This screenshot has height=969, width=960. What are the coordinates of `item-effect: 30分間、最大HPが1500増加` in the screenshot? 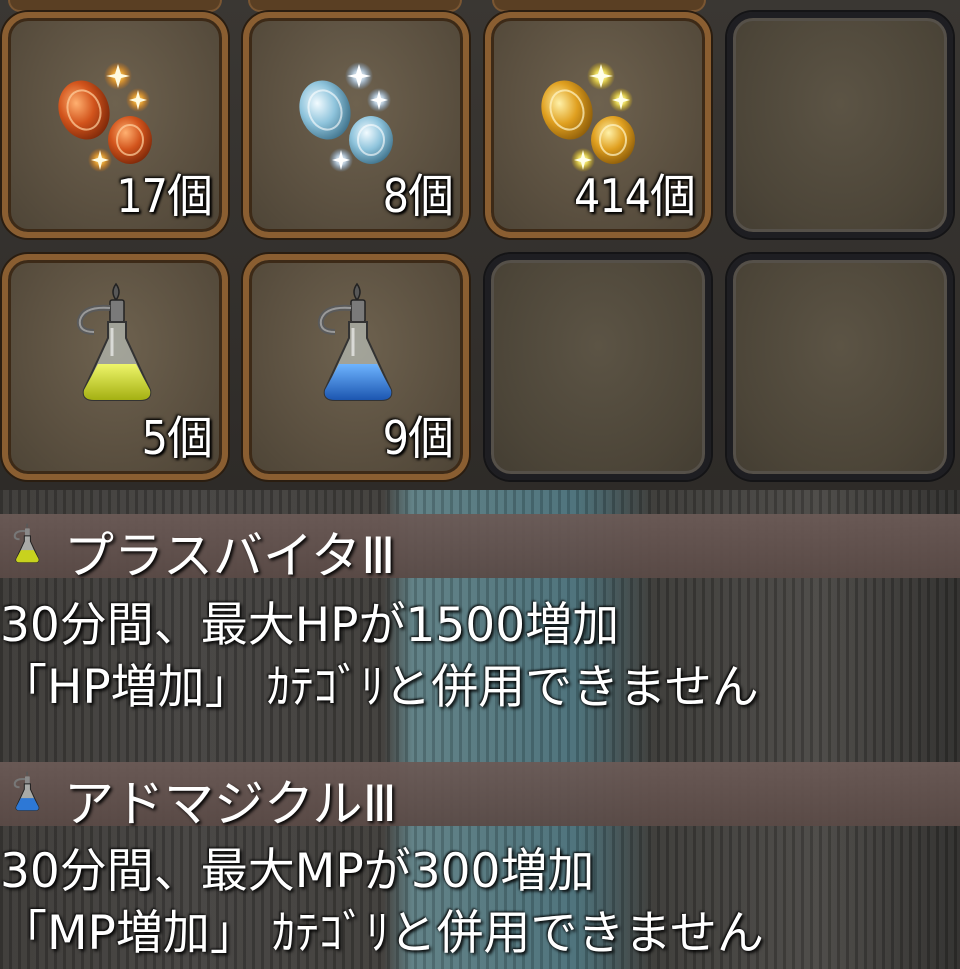 It's located at (310, 625).